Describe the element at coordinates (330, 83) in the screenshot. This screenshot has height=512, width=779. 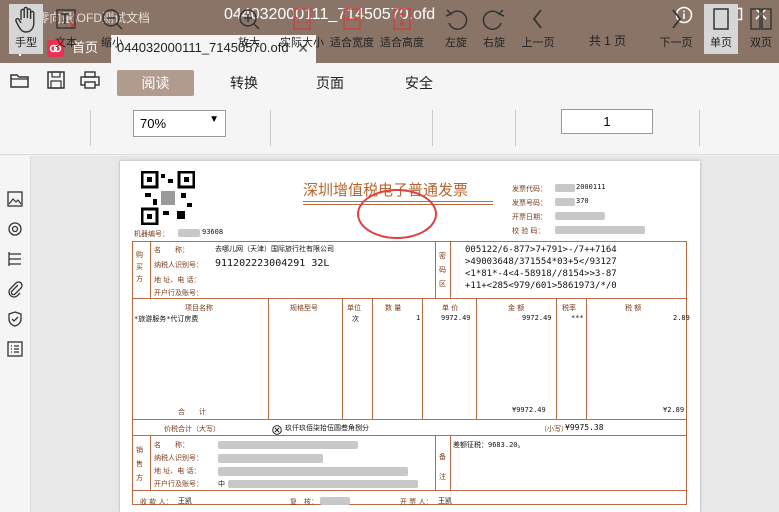
I see `menu-page: 页面` at that location.